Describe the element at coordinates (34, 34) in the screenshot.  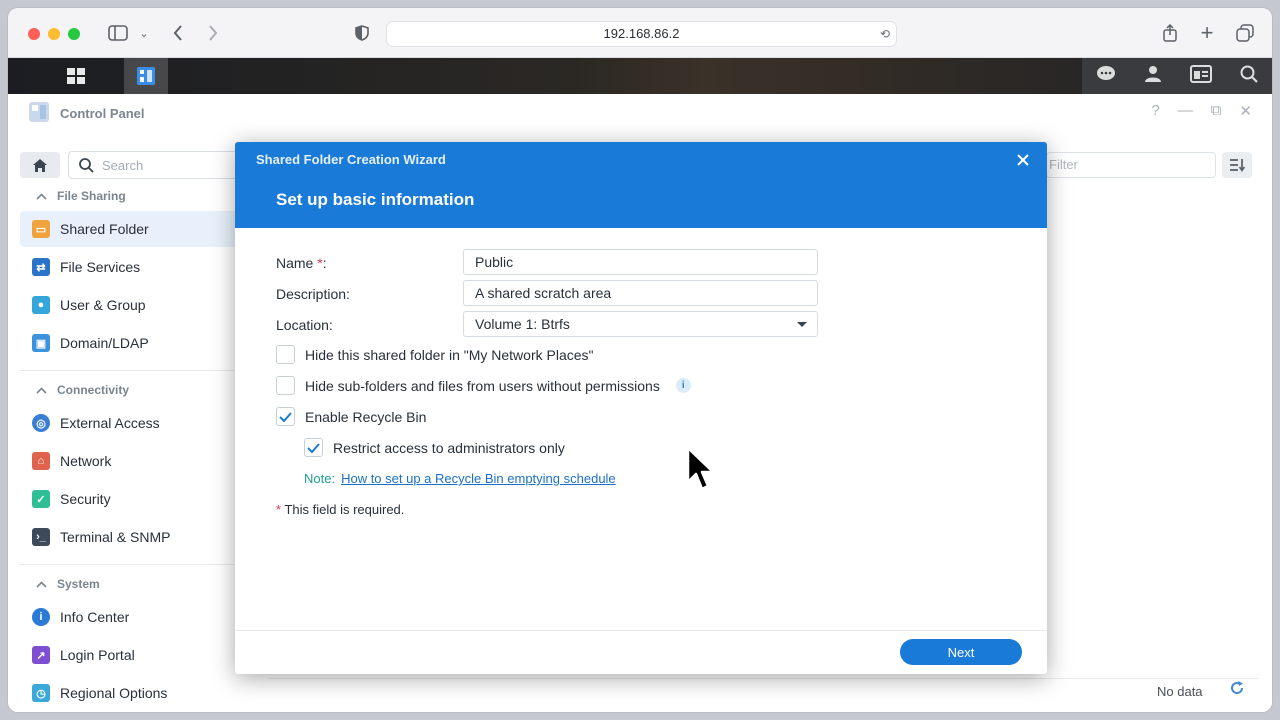
I see `close-window-button` at that location.